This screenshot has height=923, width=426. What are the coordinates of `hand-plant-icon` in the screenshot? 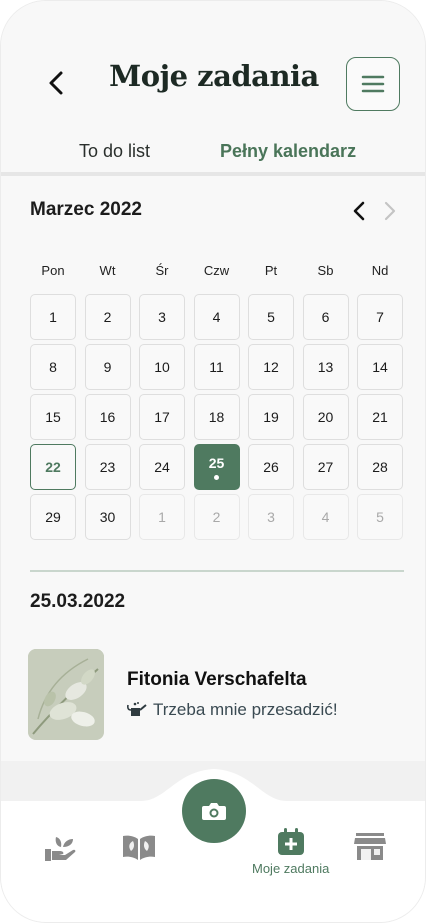 It's located at (60, 849).